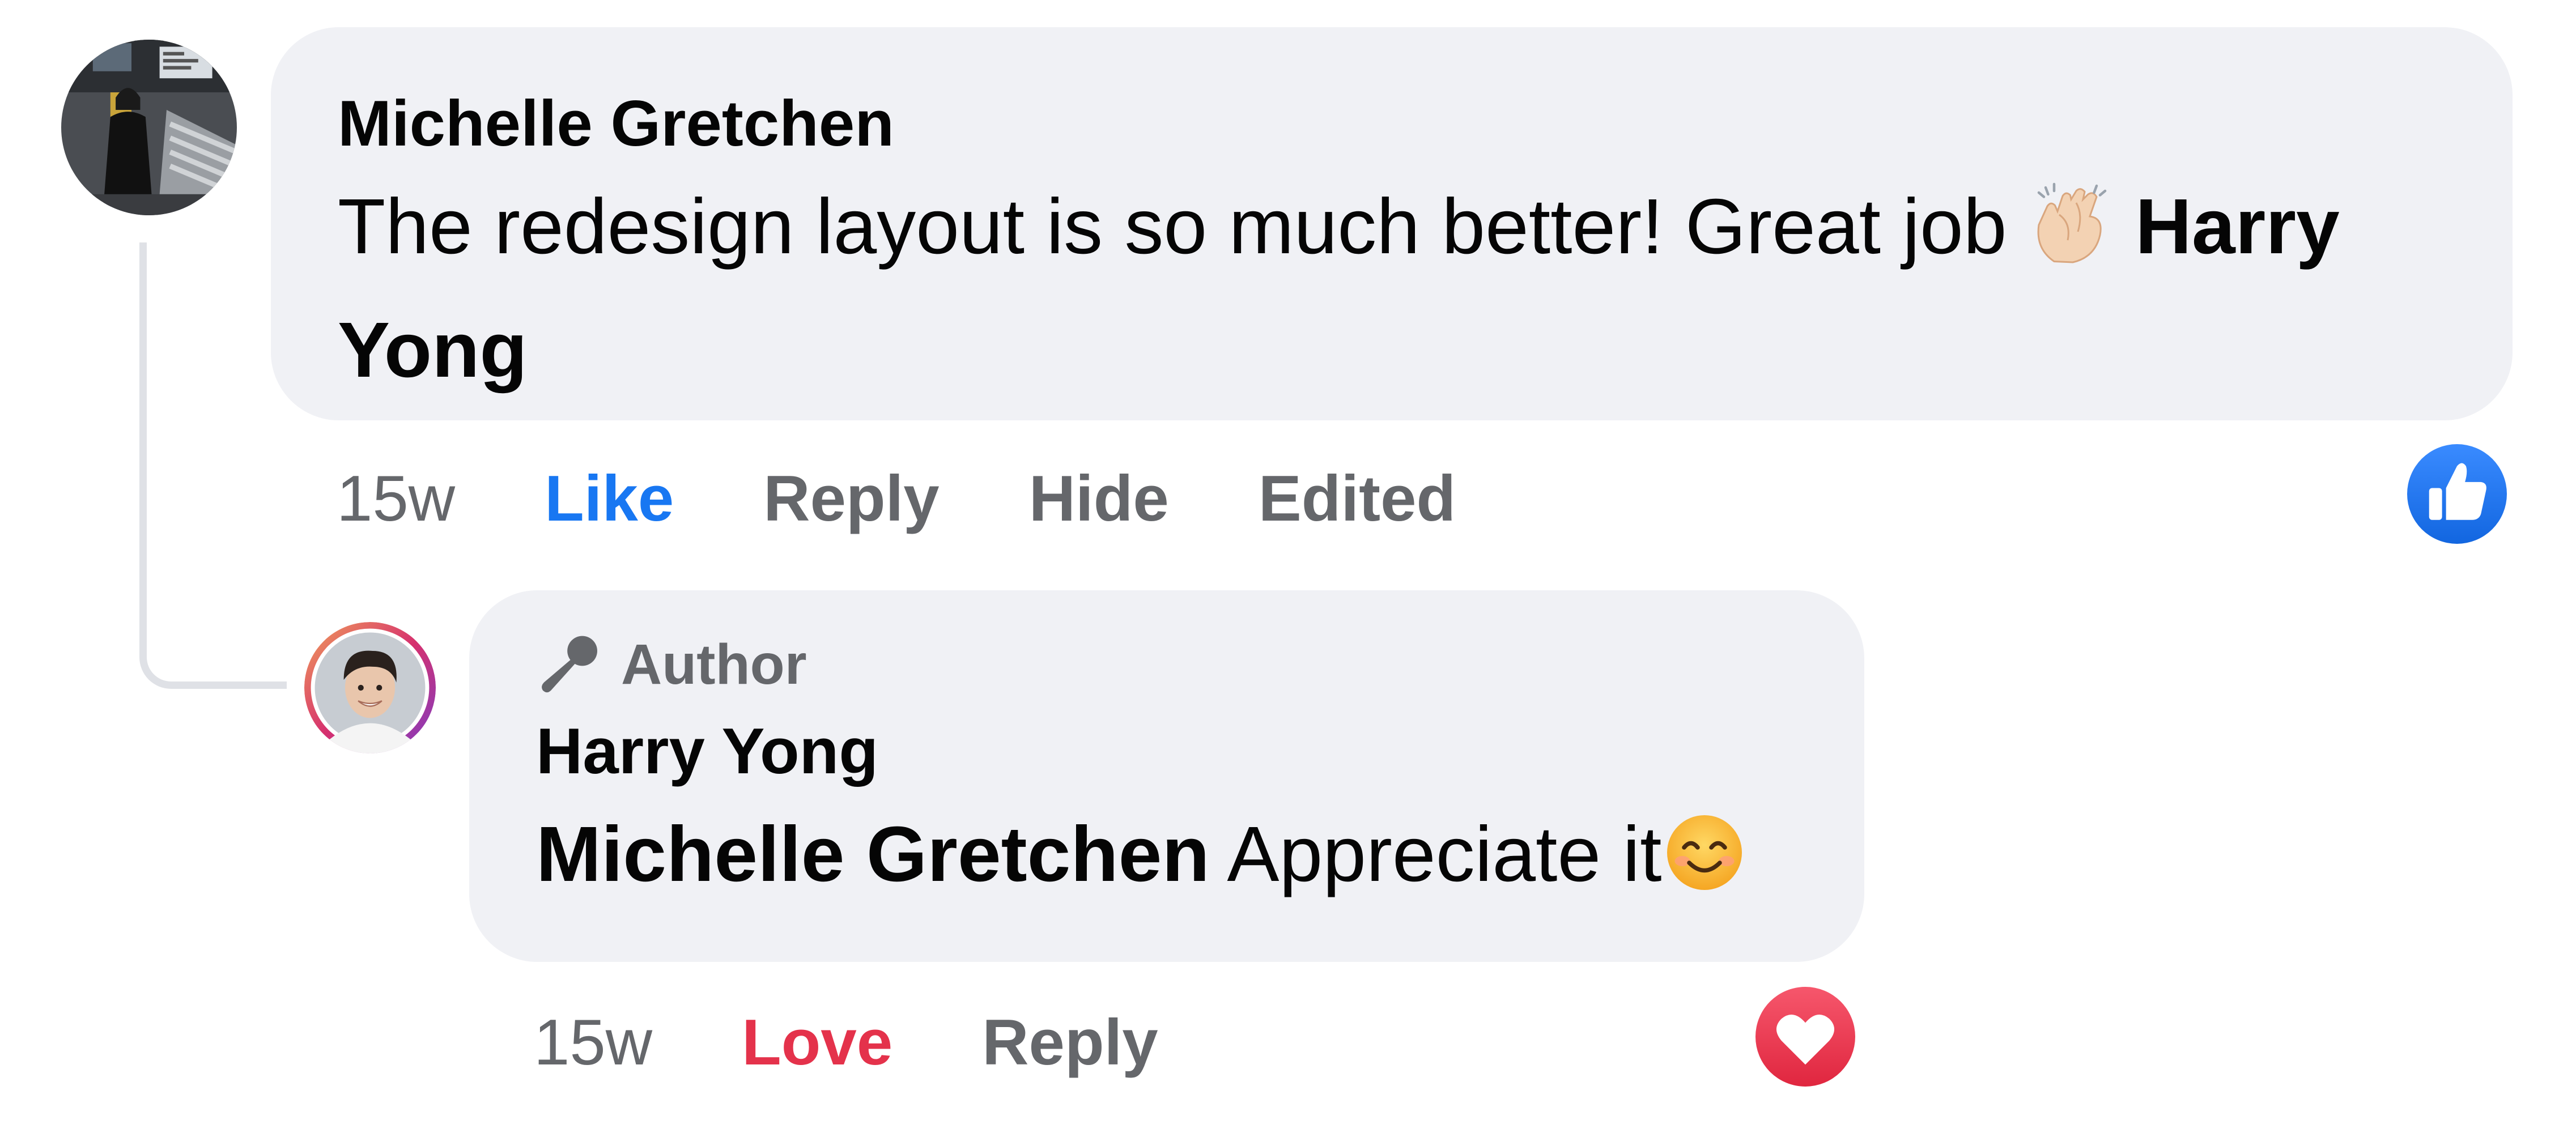  I want to click on mention-link: Michelle Gretchen, so click(873, 854).